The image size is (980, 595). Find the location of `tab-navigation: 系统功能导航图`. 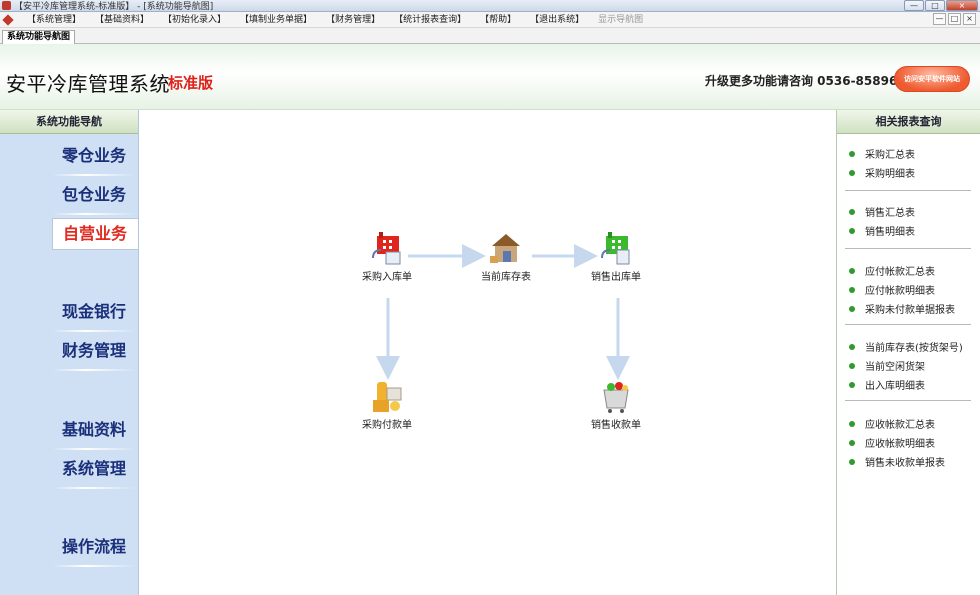

tab-navigation: 系统功能导航图 is located at coordinates (39, 37).